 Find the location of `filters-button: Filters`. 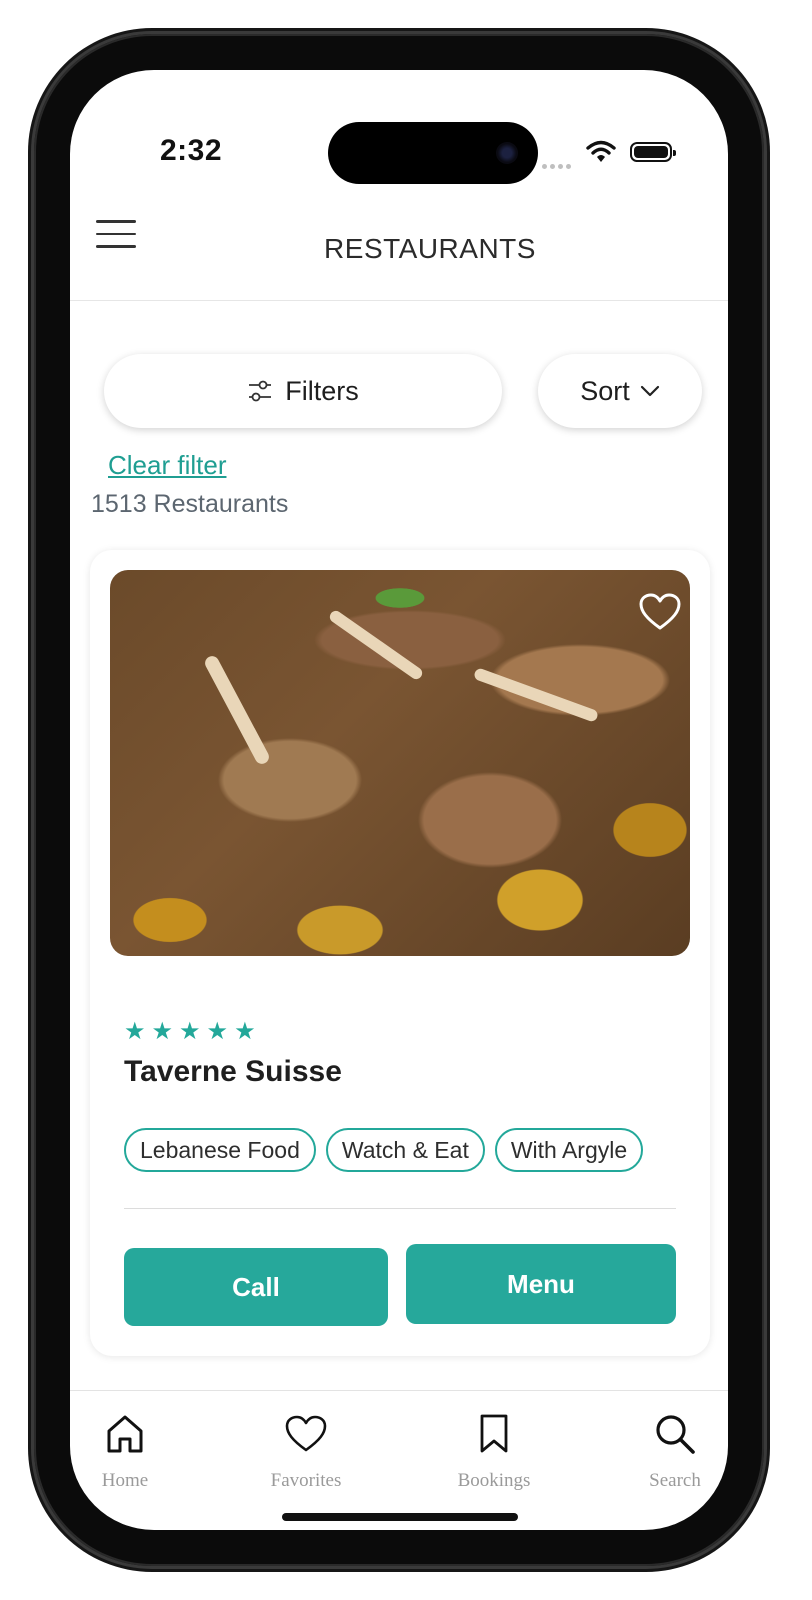

filters-button: Filters is located at coordinates (303, 391).